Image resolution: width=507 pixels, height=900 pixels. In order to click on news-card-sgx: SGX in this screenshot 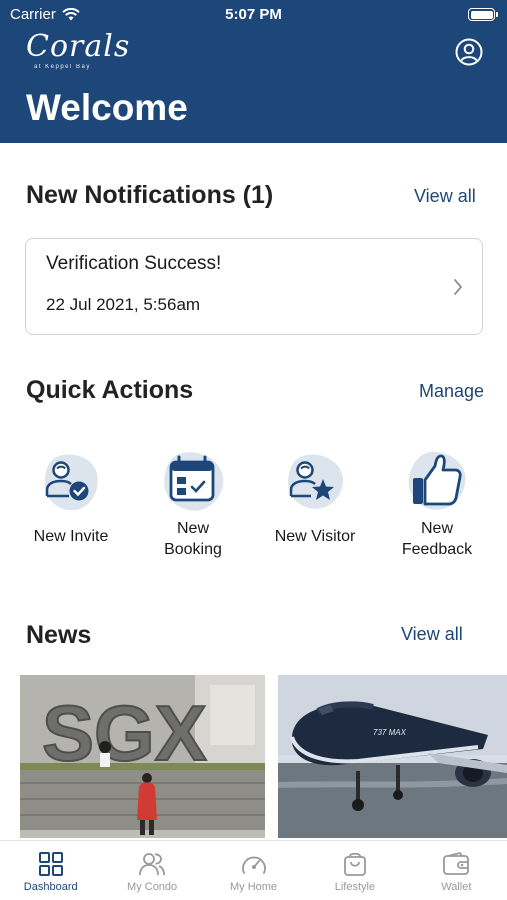, I will do `click(142, 756)`.